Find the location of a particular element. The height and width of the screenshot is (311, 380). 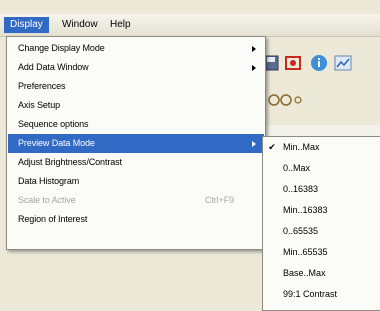

menu-item-label: Sequence options is located at coordinates (53, 124).